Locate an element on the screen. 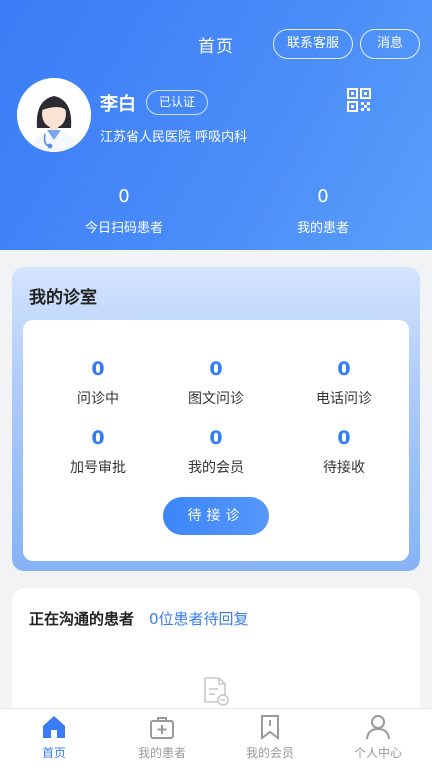  hospital-department: 江苏省人民医院 呼吸内科 is located at coordinates (174, 137).